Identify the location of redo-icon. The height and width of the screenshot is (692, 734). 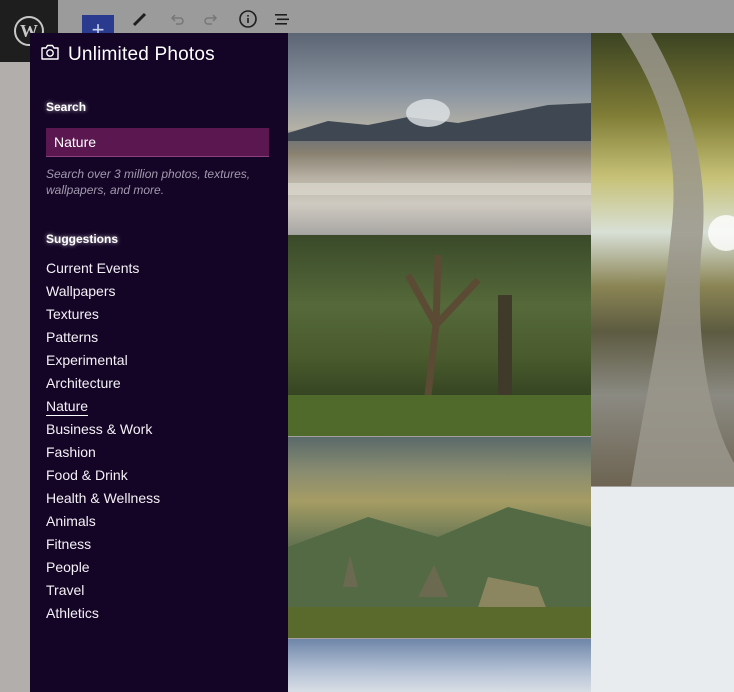
(212, 19).